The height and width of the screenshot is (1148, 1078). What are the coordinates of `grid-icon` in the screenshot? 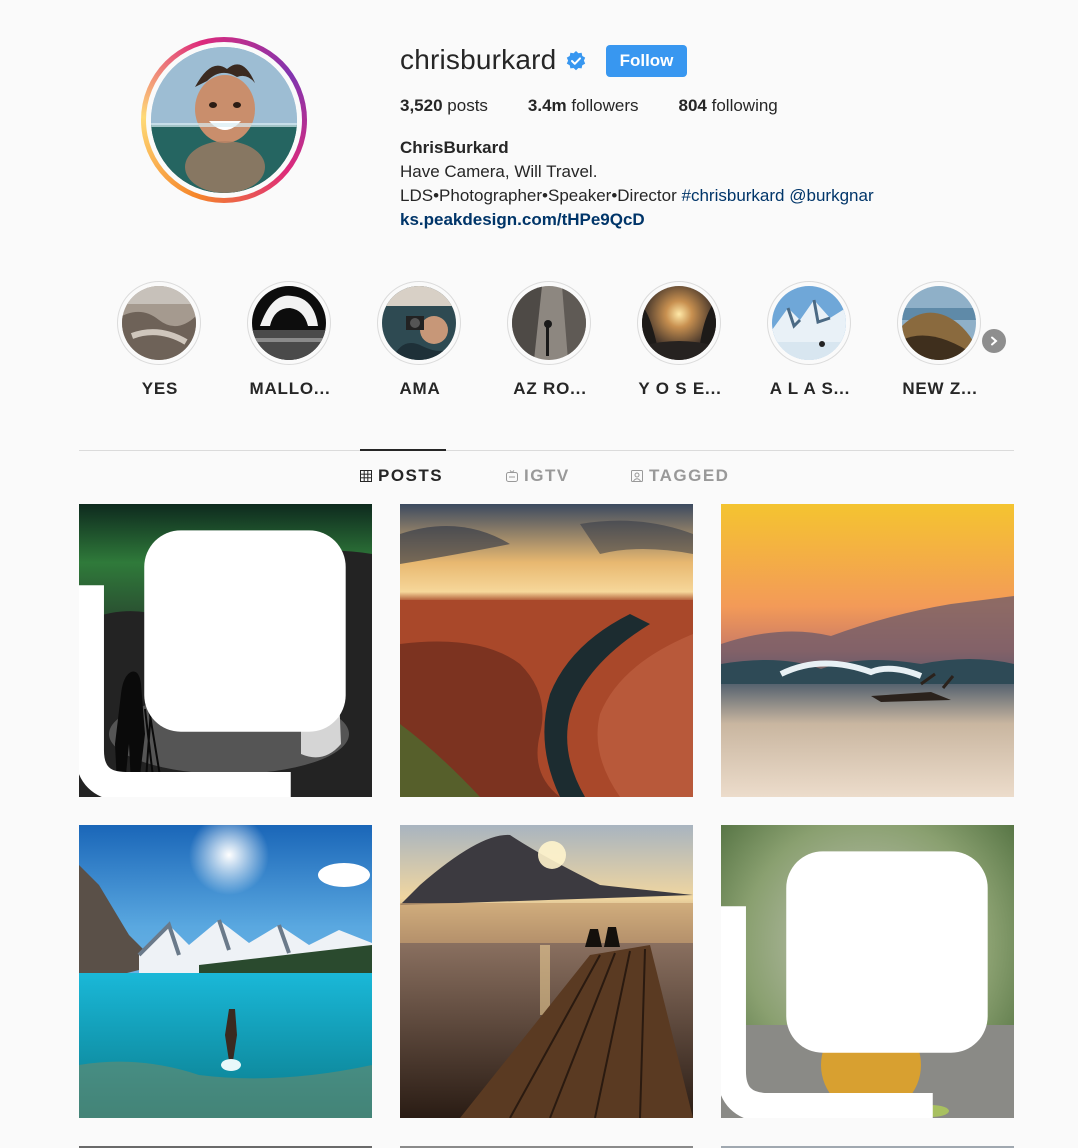 It's located at (366, 476).